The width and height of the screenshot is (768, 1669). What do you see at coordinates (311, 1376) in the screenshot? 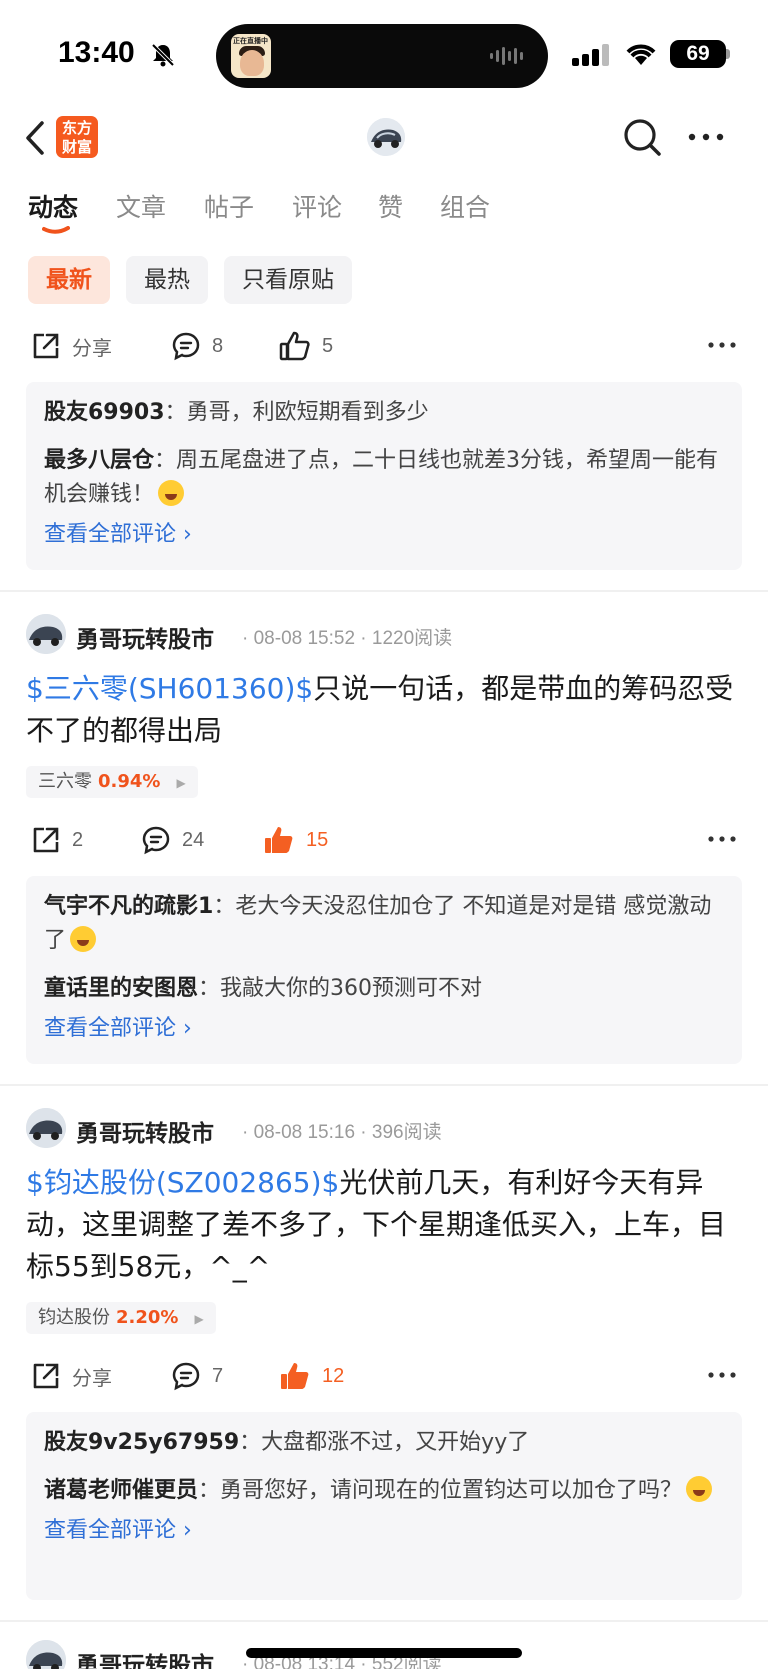
I see `like-button: 12` at bounding box center [311, 1376].